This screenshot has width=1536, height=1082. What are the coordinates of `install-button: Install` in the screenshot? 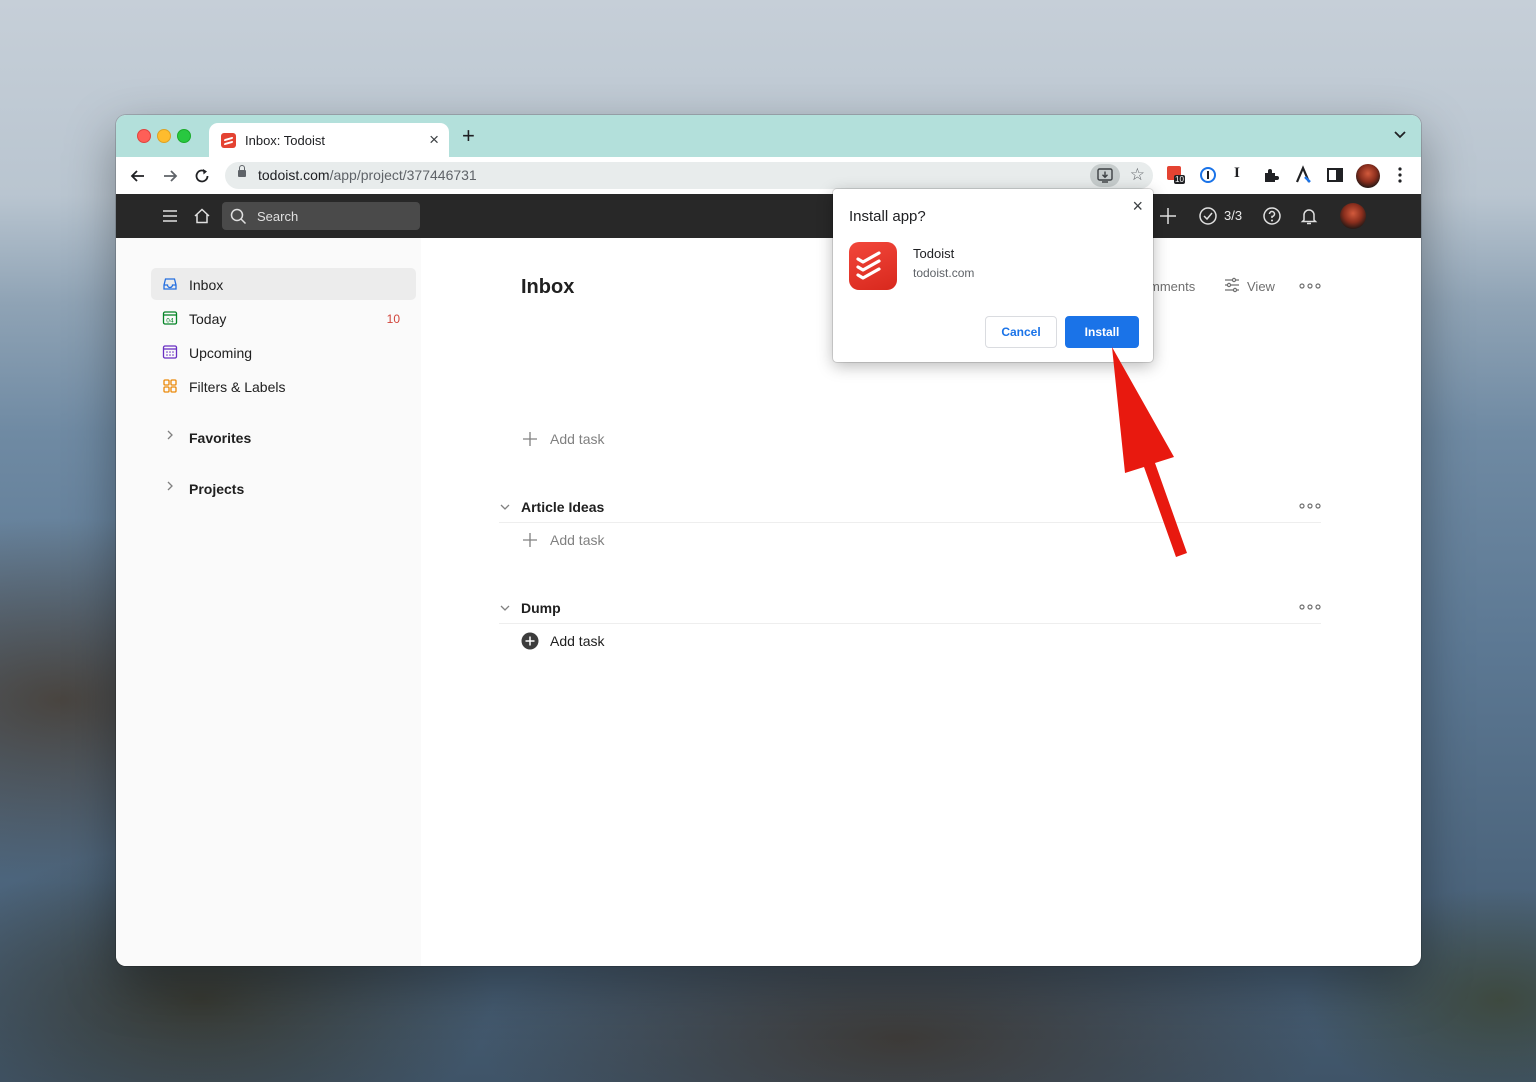 It's located at (1102, 332).